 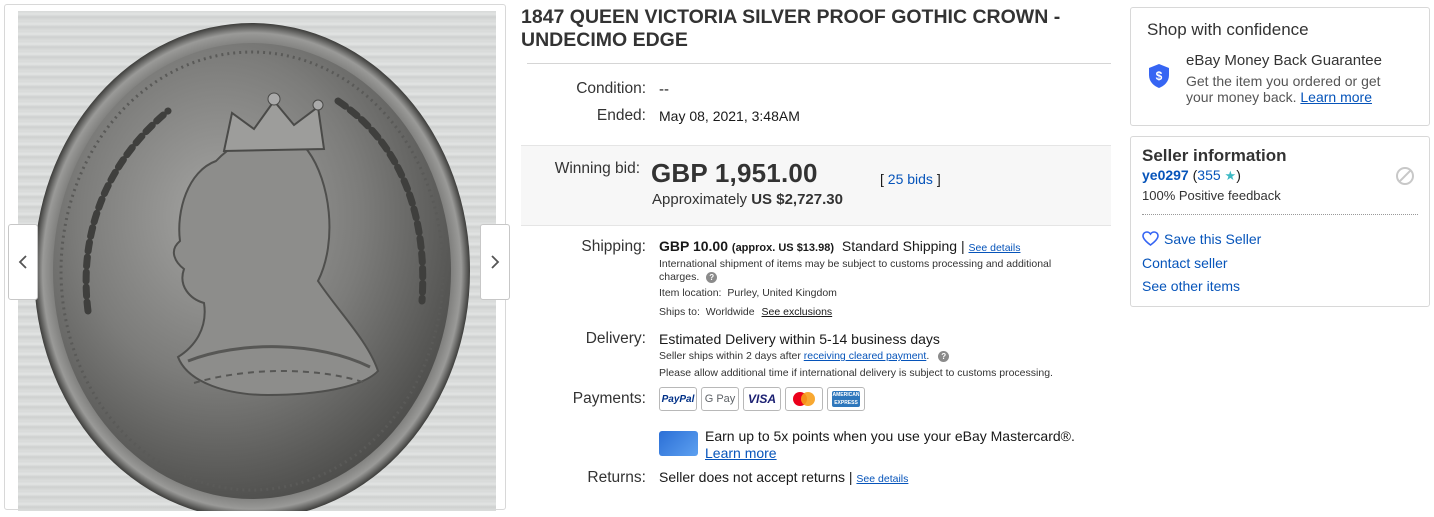 What do you see at coordinates (1283, 81) in the screenshot?
I see `guarantee-text-1: Get the item you ordered or get` at bounding box center [1283, 81].